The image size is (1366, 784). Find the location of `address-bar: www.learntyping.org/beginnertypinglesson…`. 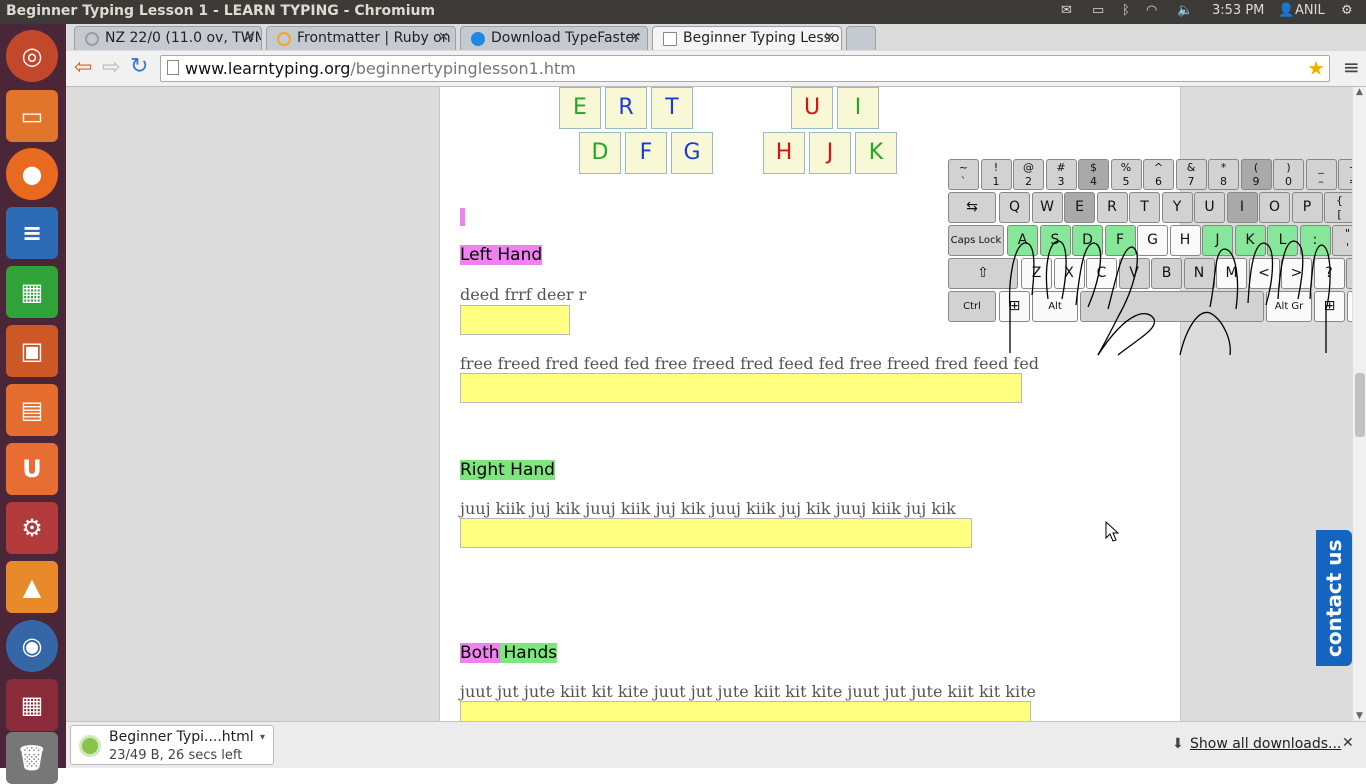

address-bar: www.learntyping.org/beginnertypinglesson… is located at coordinates (745, 68).